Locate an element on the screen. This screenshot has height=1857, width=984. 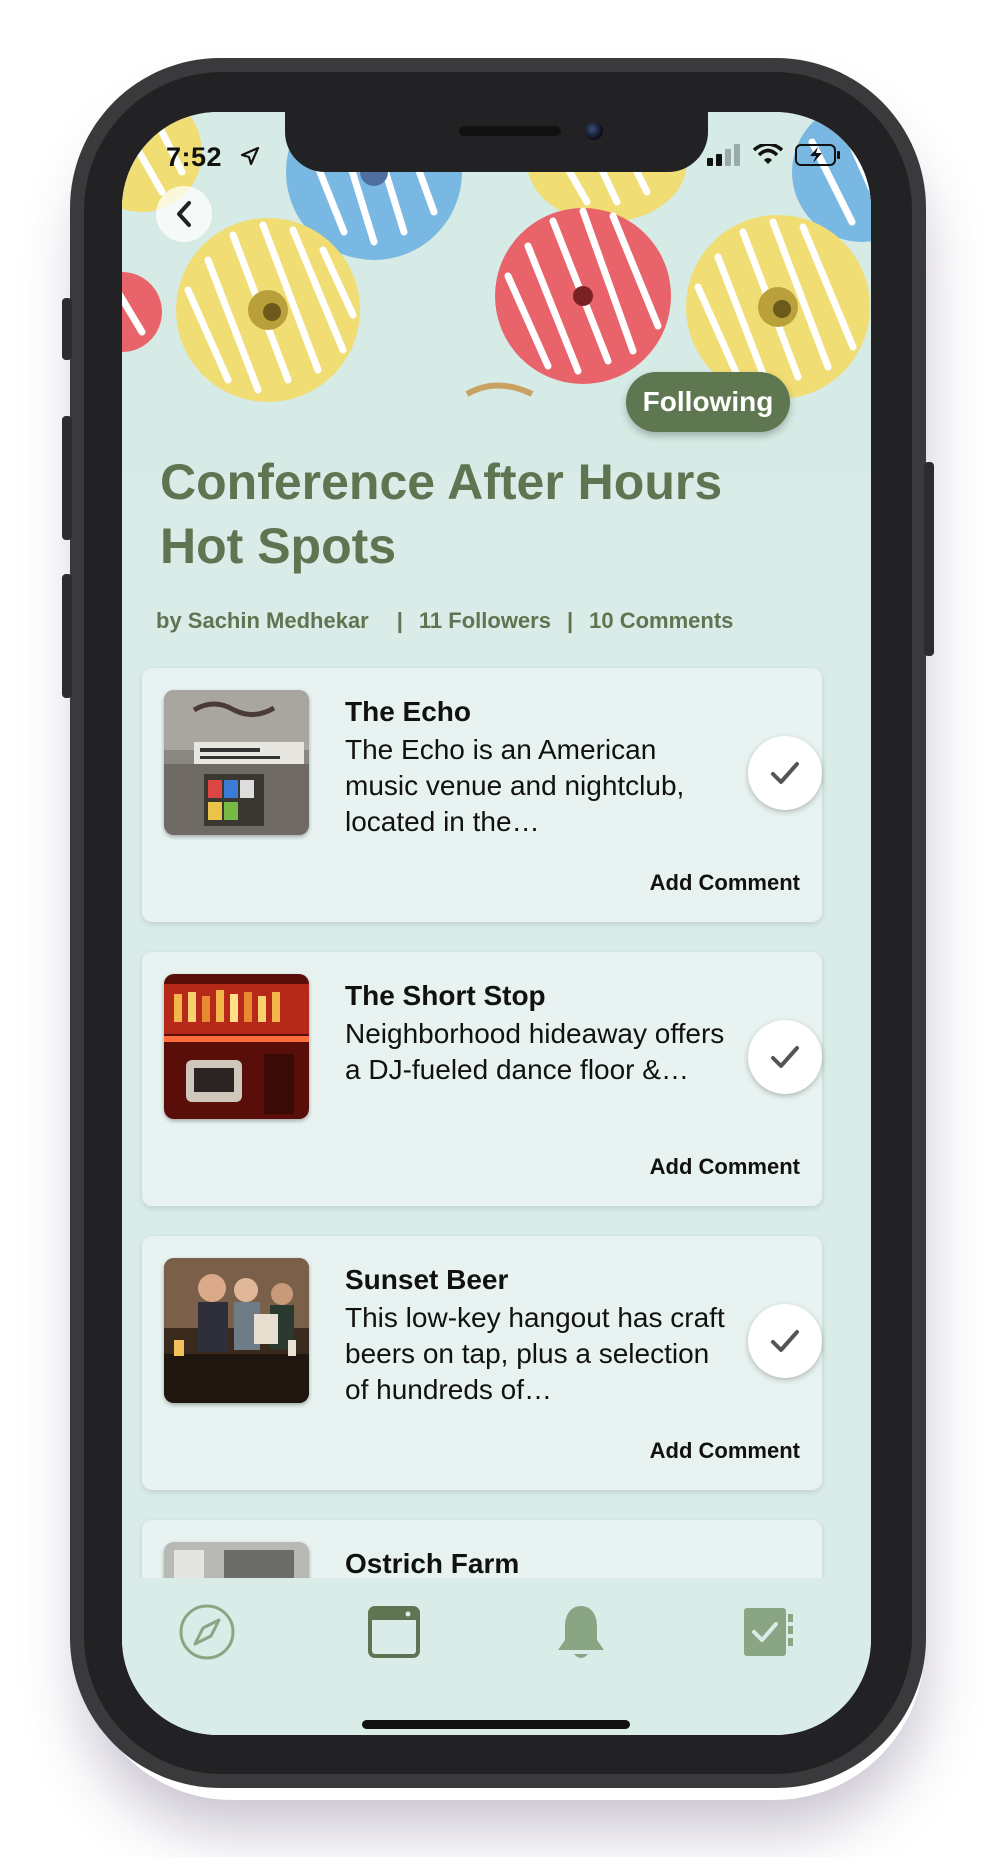
status-indicators is located at coordinates (774, 155).